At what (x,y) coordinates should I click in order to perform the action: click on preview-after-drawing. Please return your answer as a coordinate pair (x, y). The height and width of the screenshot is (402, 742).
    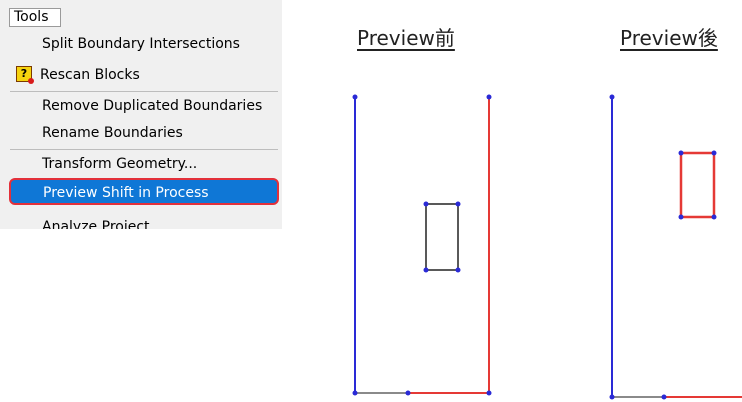
    Looking at the image, I should click on (675, 247).